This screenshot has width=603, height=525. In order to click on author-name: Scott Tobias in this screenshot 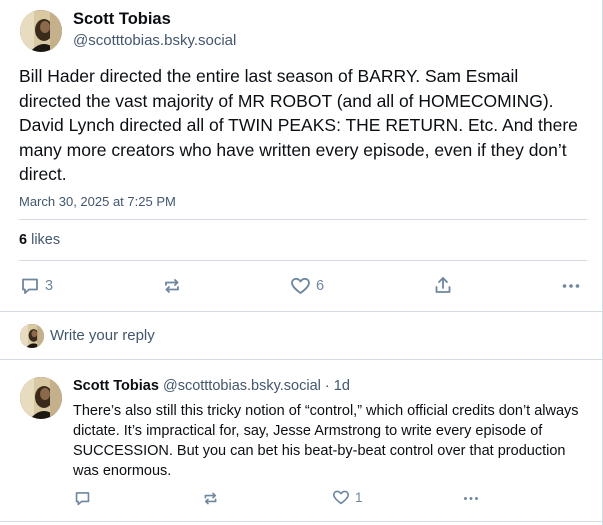, I will do `click(122, 19)`.